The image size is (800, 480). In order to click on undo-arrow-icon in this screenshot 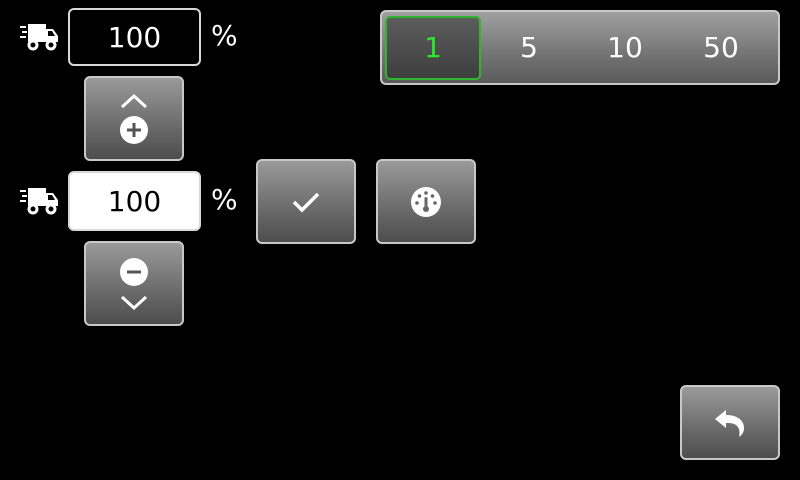, I will do `click(730, 423)`.